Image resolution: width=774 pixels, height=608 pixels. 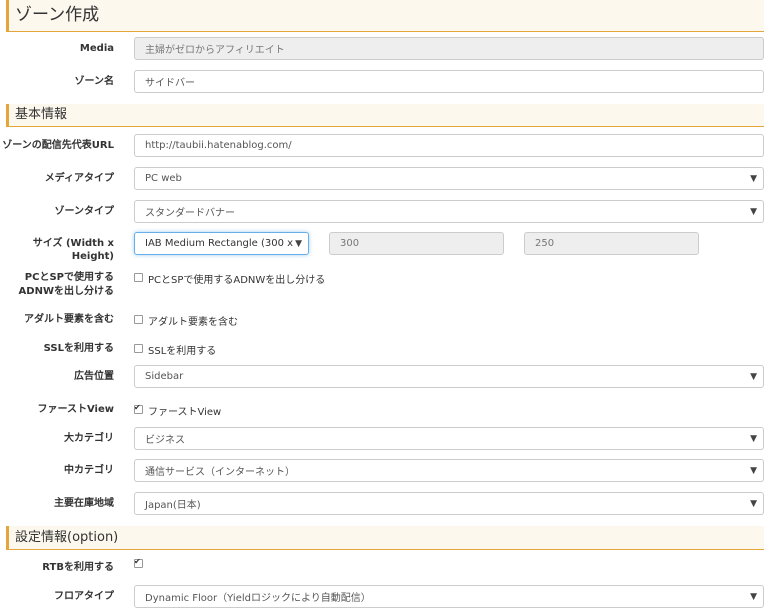 What do you see at coordinates (138, 277) in the screenshot?
I see `pc-sp-checkbox` at bounding box center [138, 277].